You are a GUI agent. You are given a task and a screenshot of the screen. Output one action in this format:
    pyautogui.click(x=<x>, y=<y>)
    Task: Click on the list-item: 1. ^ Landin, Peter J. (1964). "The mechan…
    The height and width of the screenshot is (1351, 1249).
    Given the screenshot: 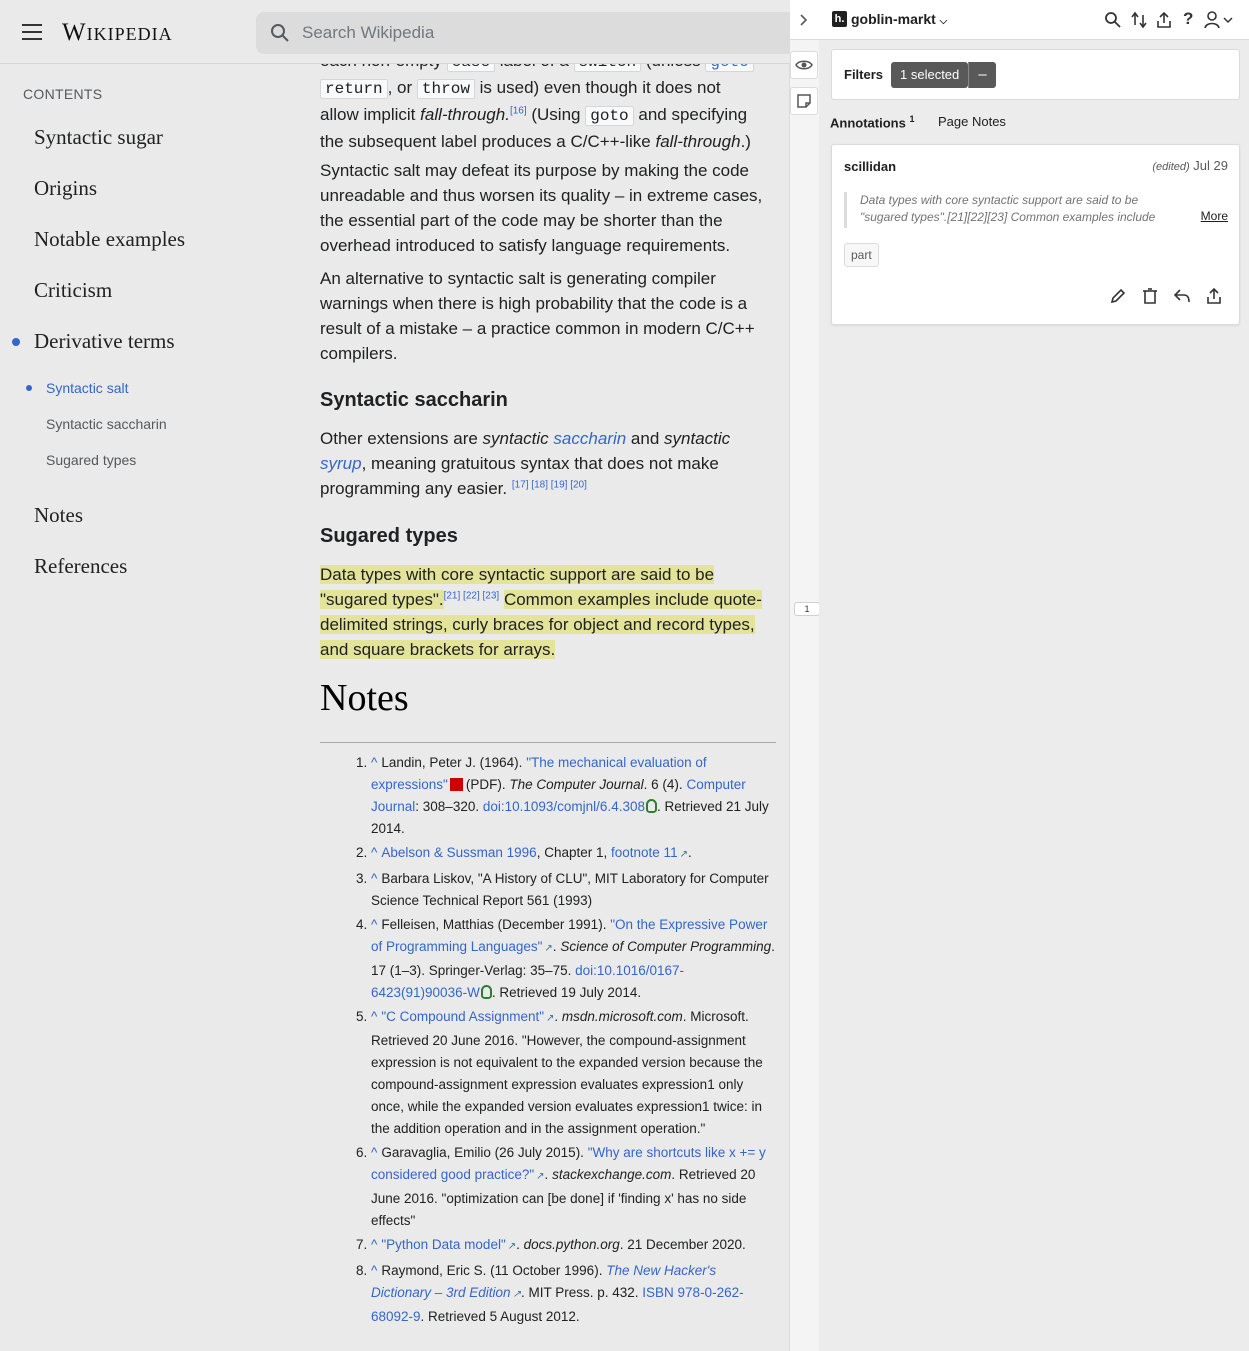 What is the action you would take?
    pyautogui.click(x=566, y=796)
    